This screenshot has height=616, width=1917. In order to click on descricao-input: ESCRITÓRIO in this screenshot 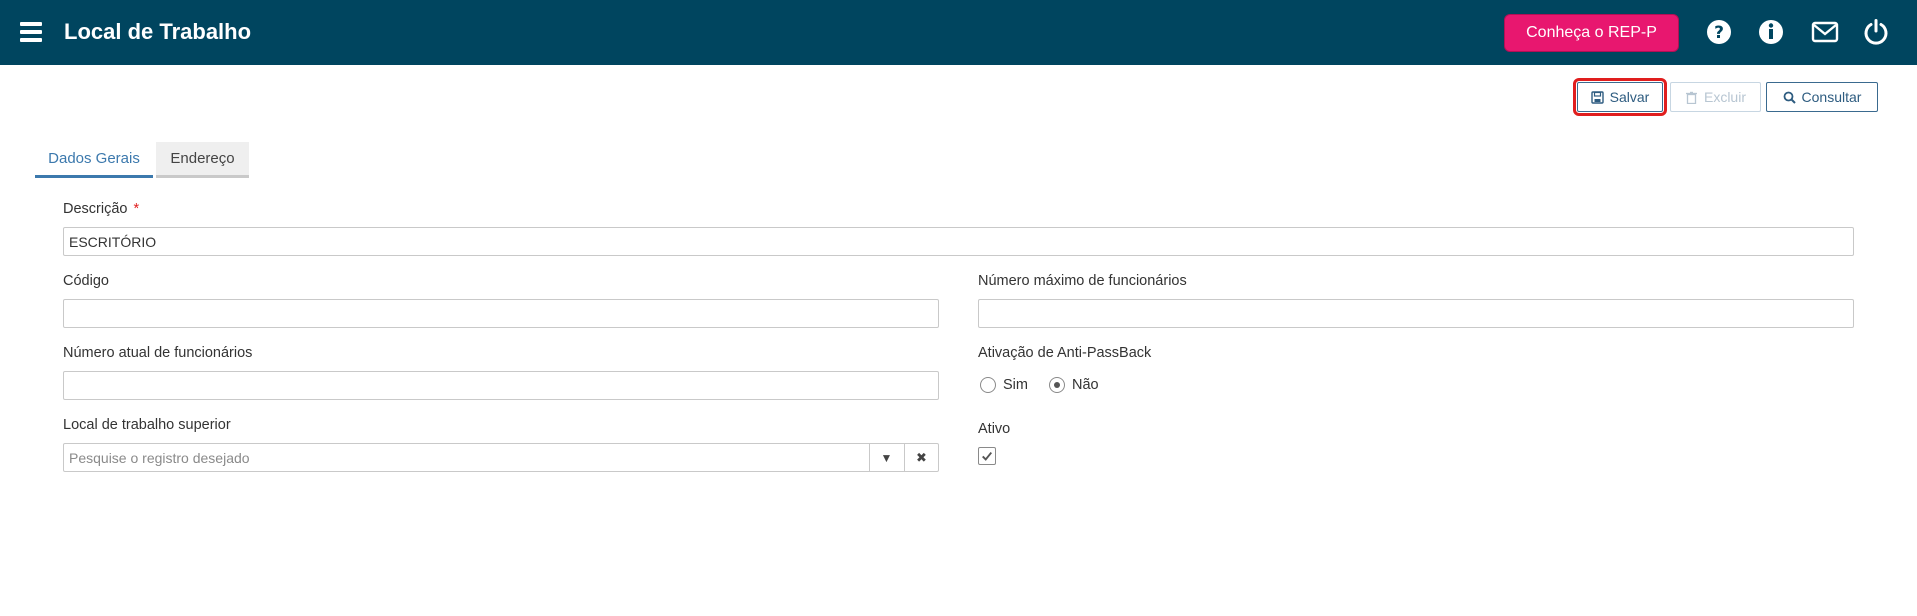, I will do `click(958, 241)`.